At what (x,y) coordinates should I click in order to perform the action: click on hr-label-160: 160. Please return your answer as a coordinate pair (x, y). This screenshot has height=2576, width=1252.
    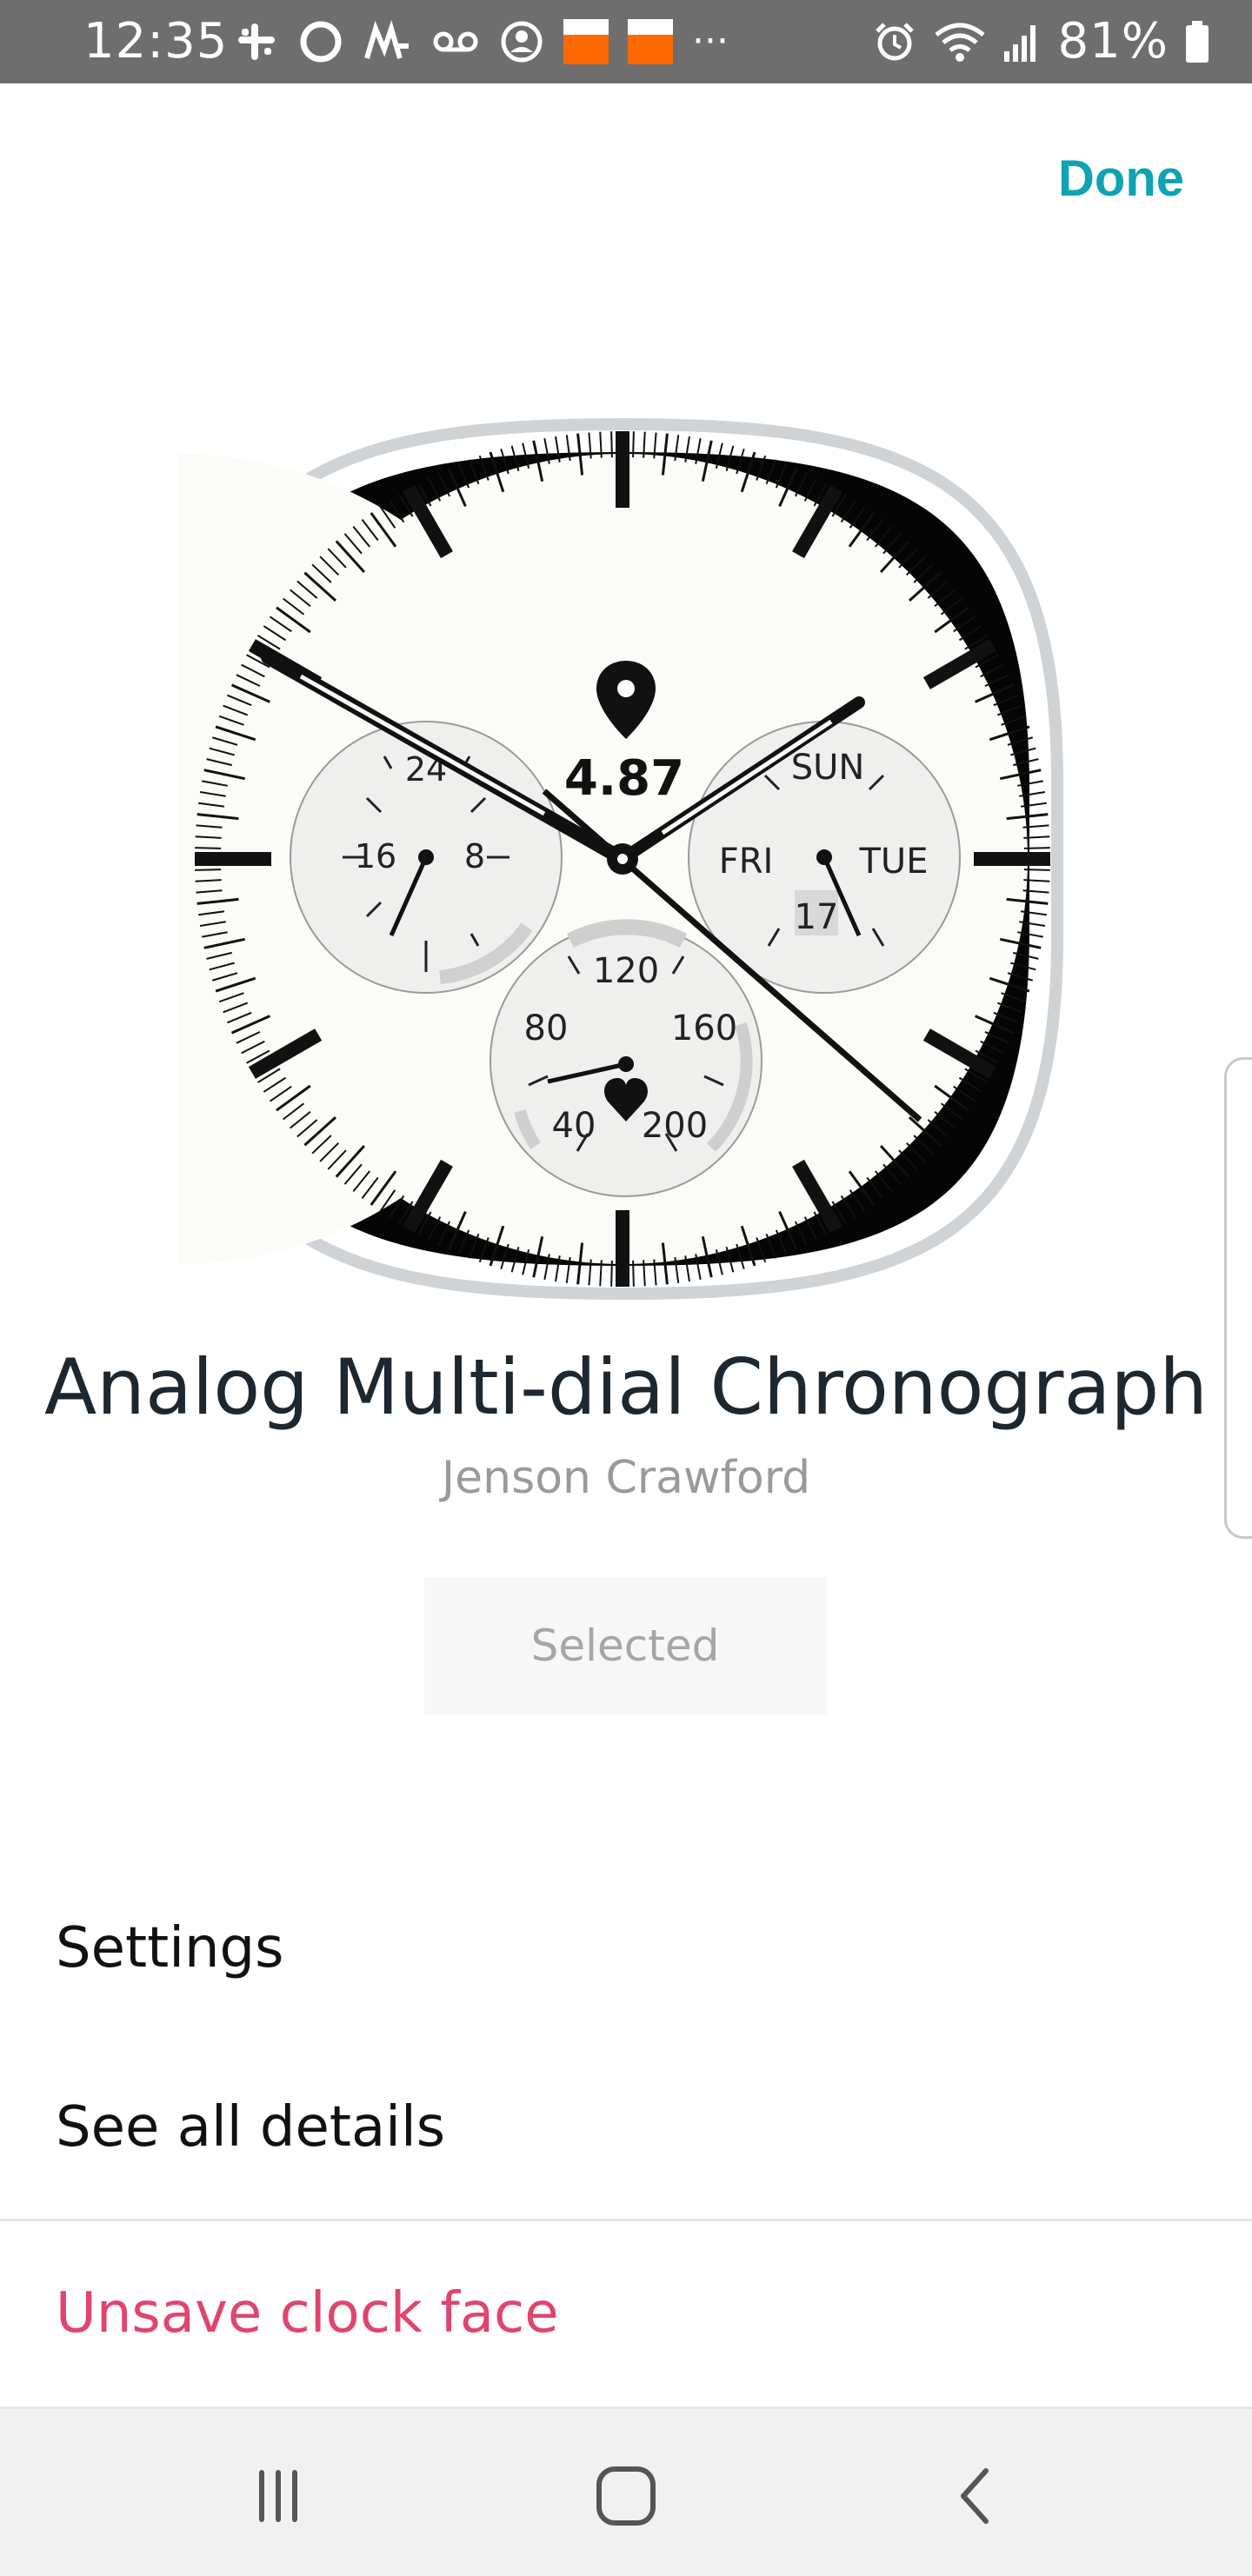
    Looking at the image, I should click on (704, 1028).